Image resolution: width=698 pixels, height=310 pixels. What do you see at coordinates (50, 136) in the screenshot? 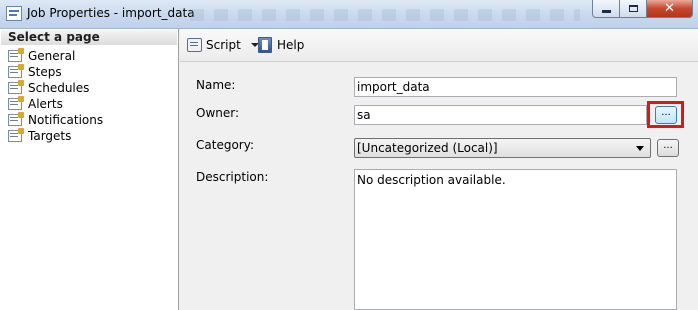
I see `sidebar-item-label: Targets` at bounding box center [50, 136].